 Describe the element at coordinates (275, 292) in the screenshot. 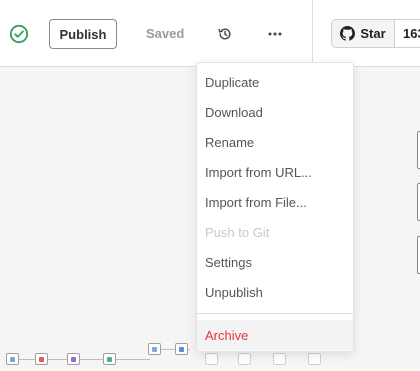

I see `menu-item-unpublish: Unpublish` at that location.